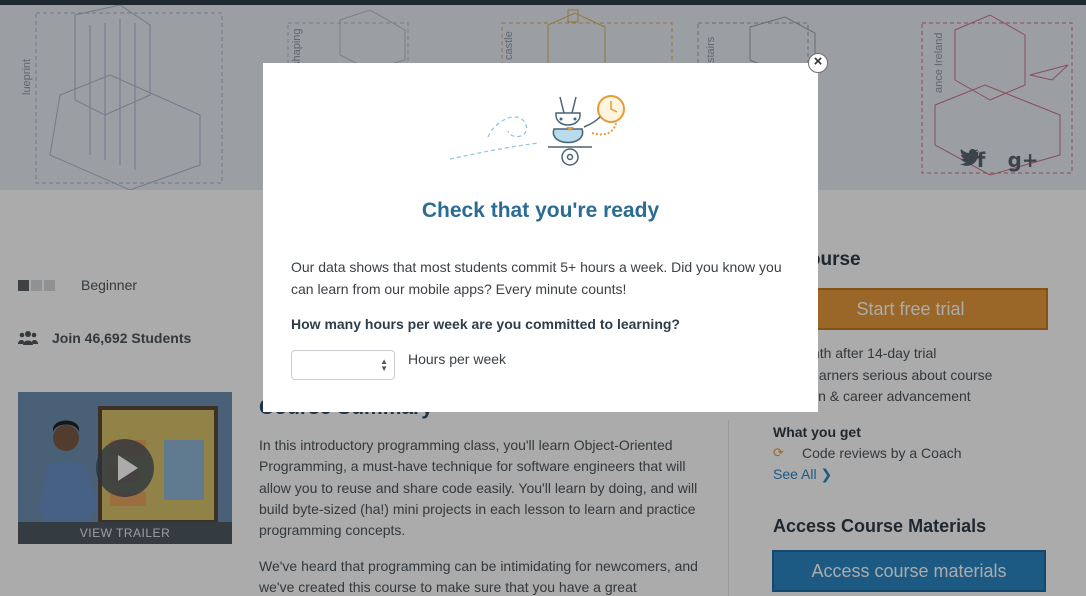  Describe the element at coordinates (537, 130) in the screenshot. I see `mascot-illustration` at that location.